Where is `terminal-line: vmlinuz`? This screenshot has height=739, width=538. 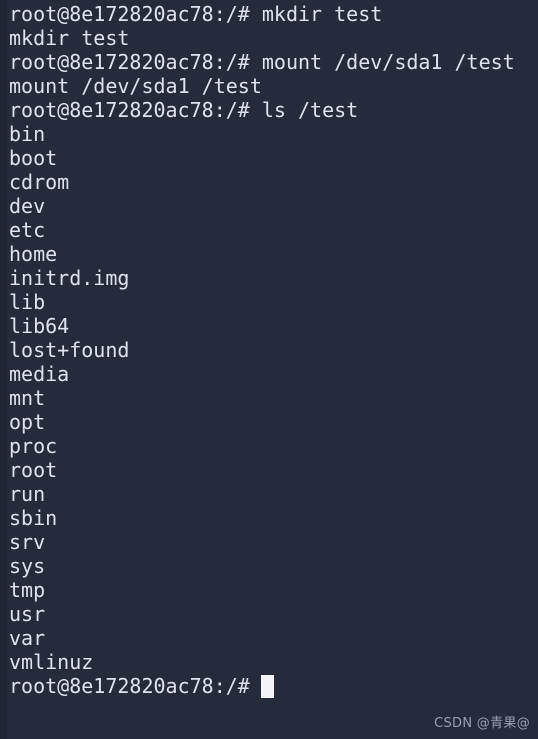 terminal-line: vmlinuz is located at coordinates (51, 662).